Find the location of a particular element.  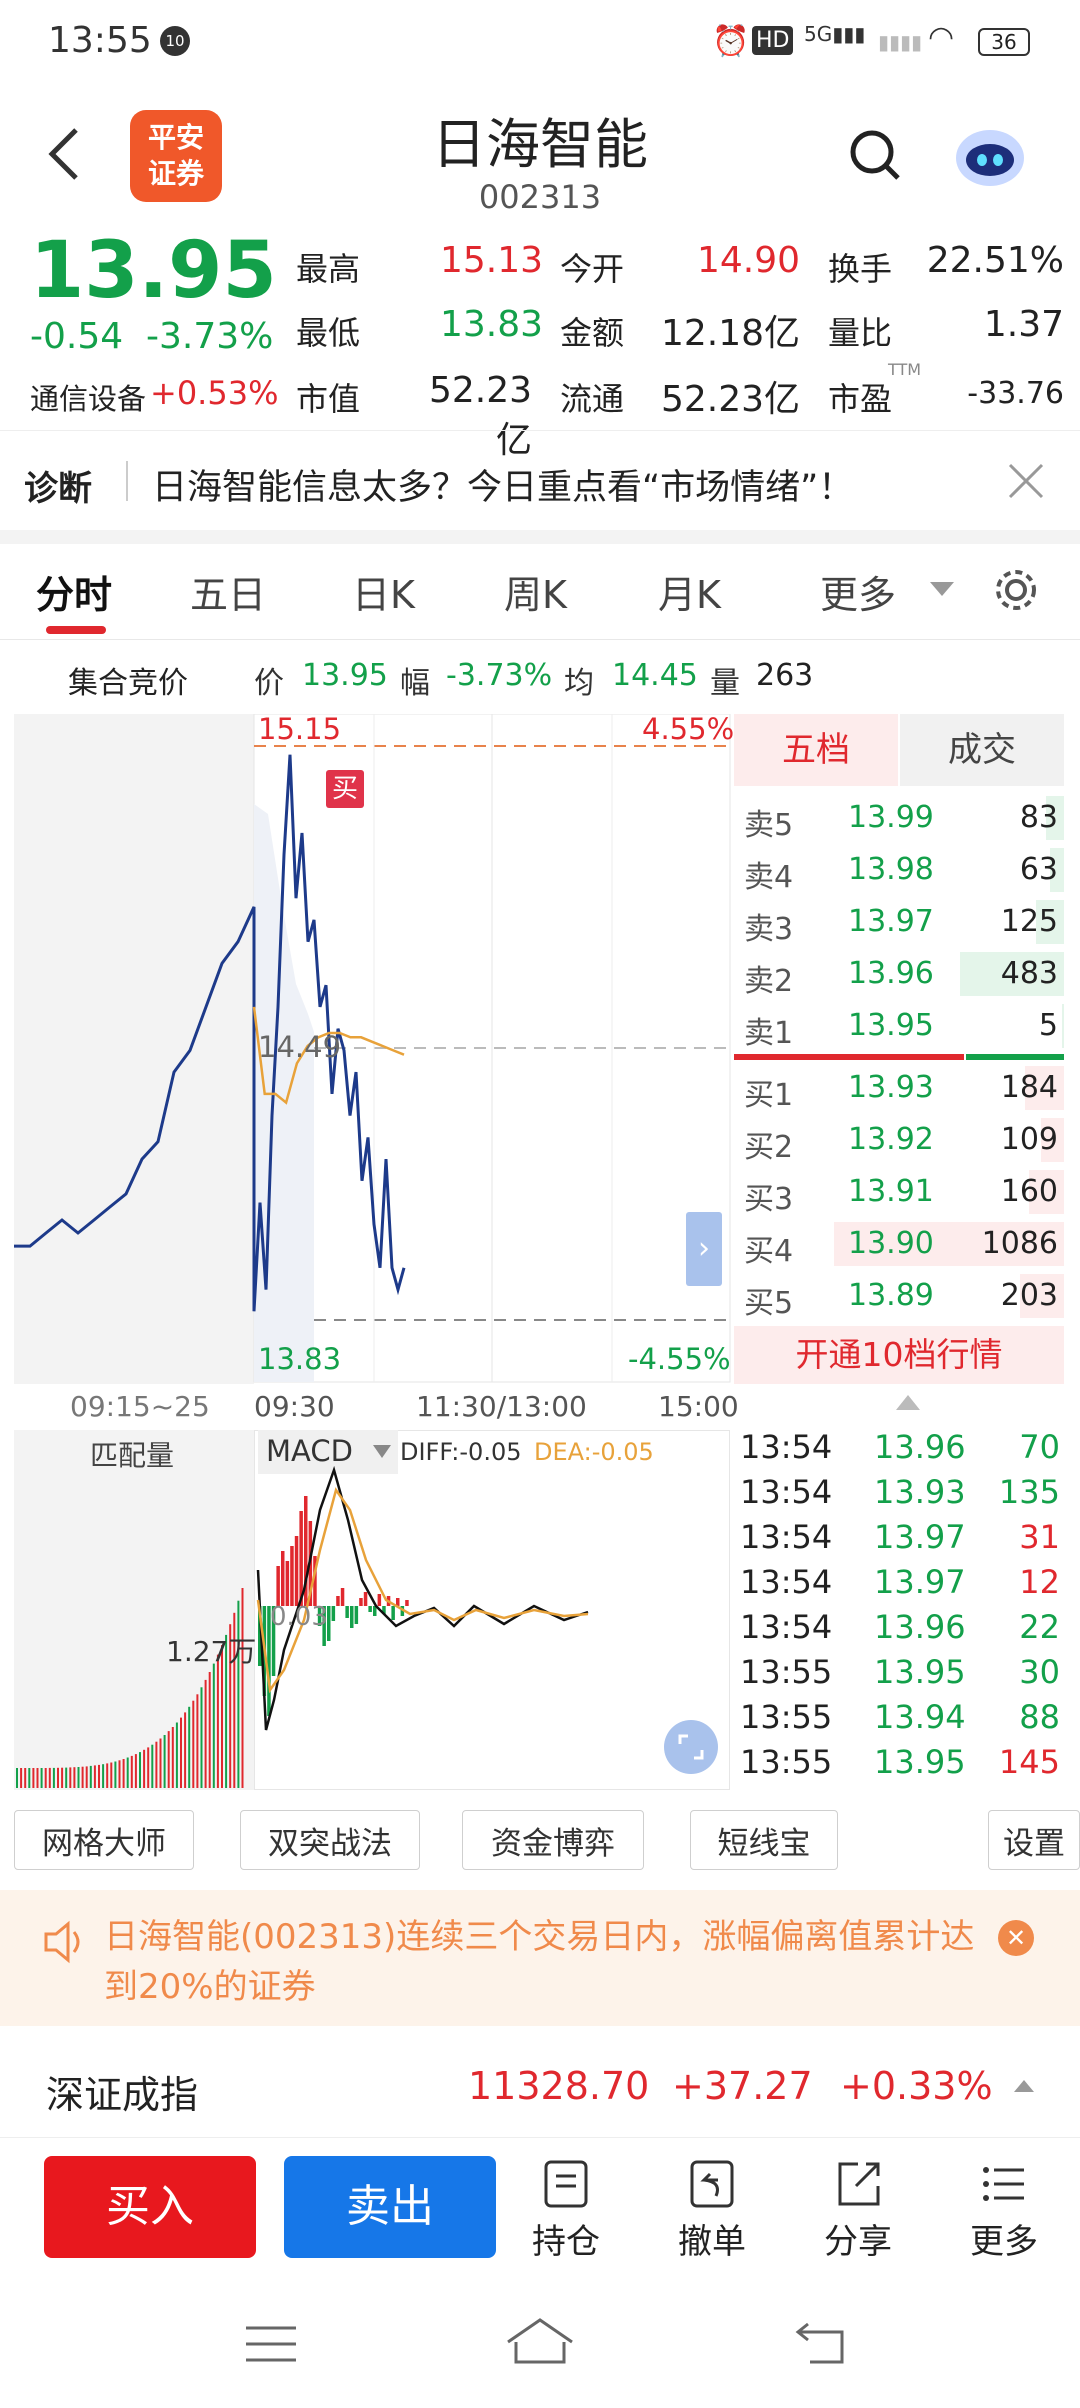

trade-price: 13.97 is located at coordinates (920, 1582).